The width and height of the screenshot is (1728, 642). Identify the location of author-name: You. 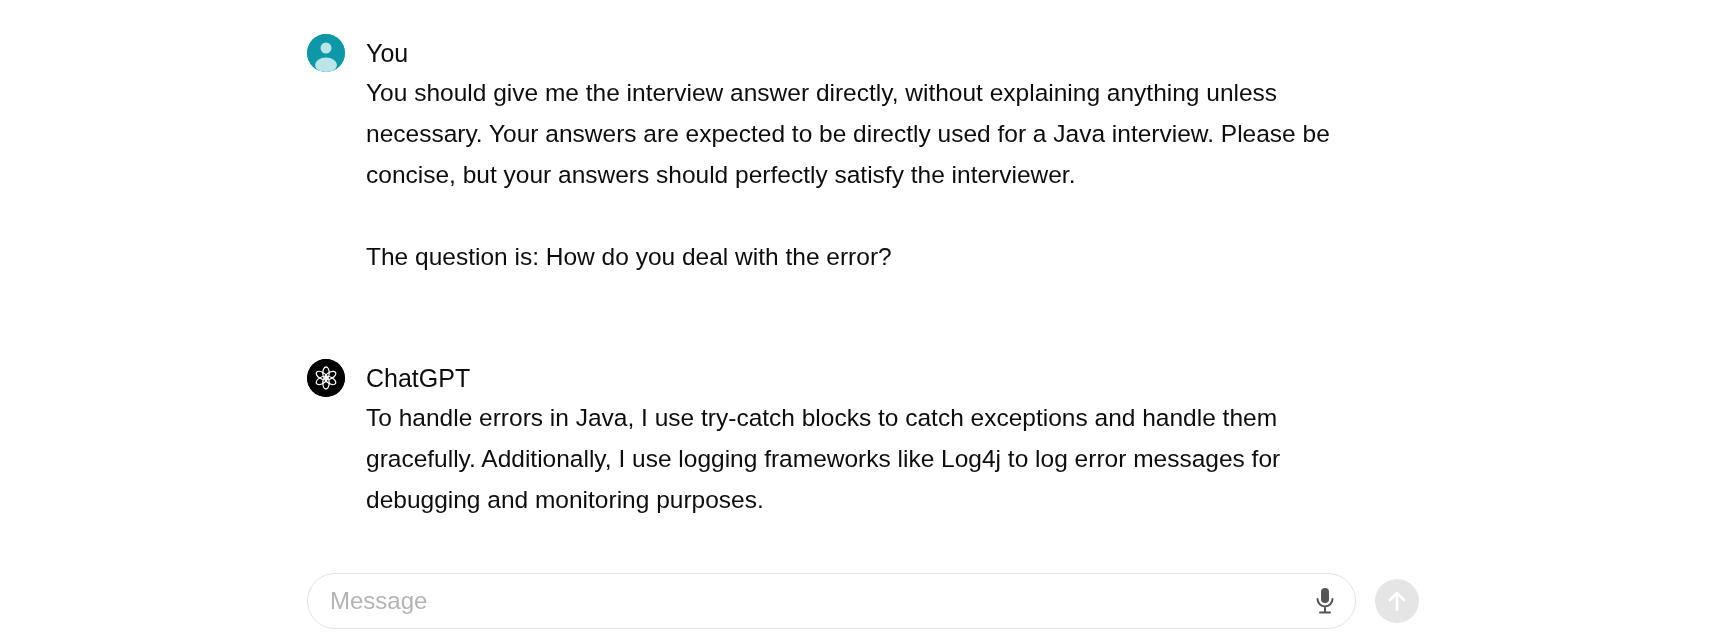
(388, 53).